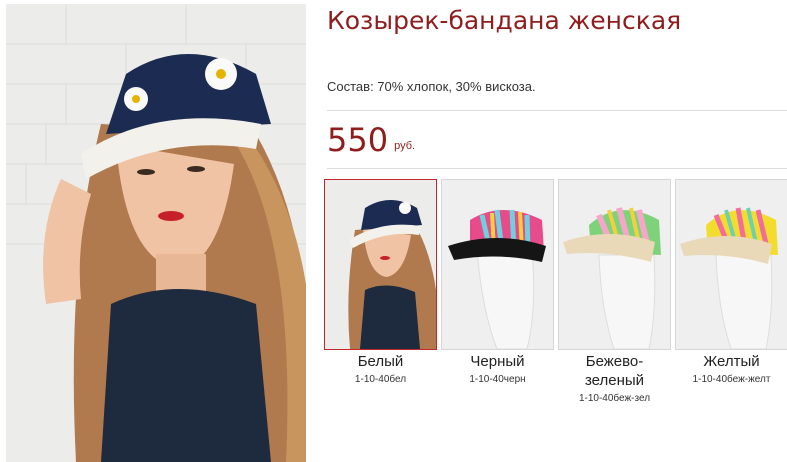 The width and height of the screenshot is (787, 462). I want to click on swatch-name: Бежево-зеленый, so click(614, 371).